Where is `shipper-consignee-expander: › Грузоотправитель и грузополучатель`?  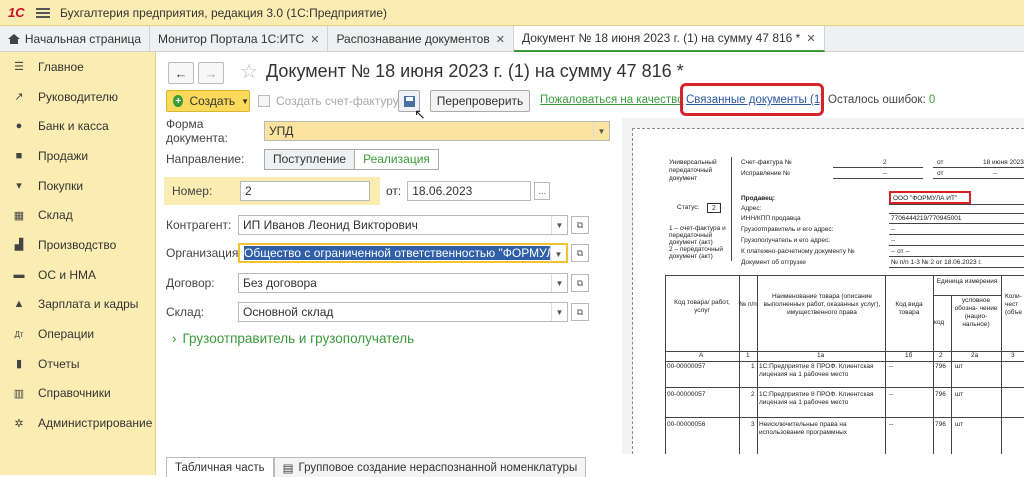 shipper-consignee-expander: › Грузоотправитель и грузополучатель is located at coordinates (293, 338).